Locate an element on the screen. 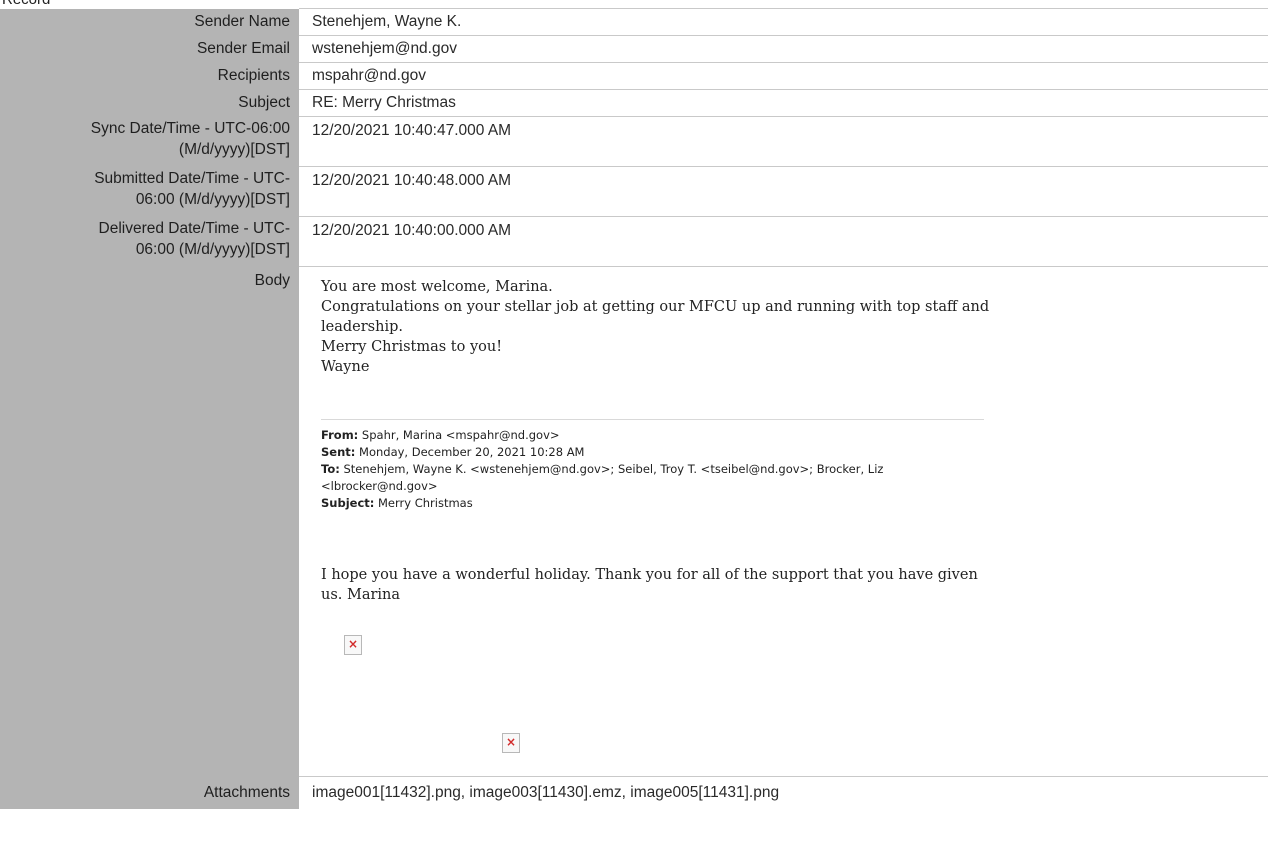  label-sync-line1: Sync Date/Time - UTC-06:00 is located at coordinates (190, 128).